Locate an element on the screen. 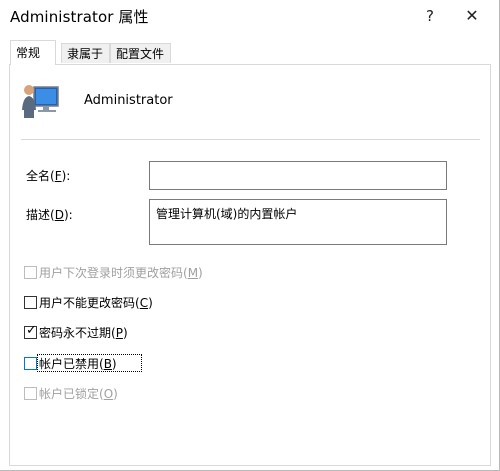  close-button: ✕ is located at coordinates (472, 16).